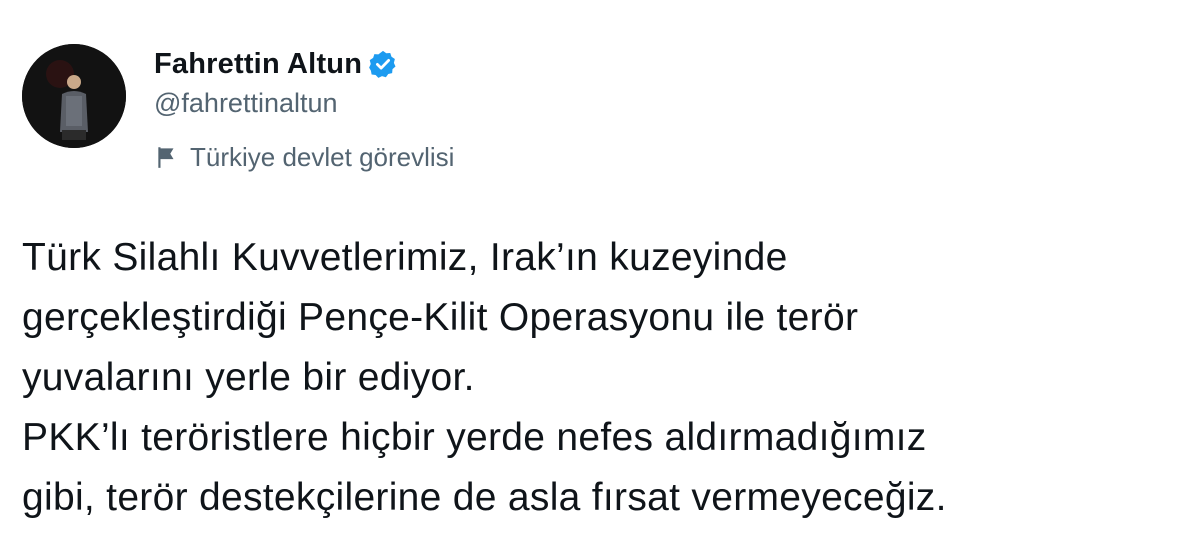 This screenshot has height=540, width=1200. I want to click on government-label: Türkiye devlet görevlisi, so click(304, 157).